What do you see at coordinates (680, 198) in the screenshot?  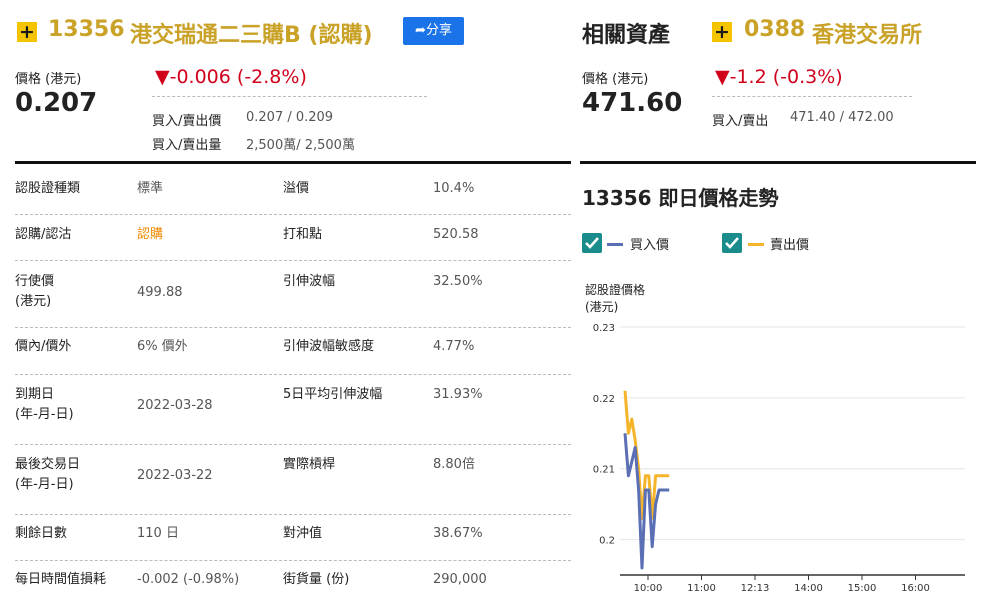 I see `chart-title: 13356 即日價格走勢` at bounding box center [680, 198].